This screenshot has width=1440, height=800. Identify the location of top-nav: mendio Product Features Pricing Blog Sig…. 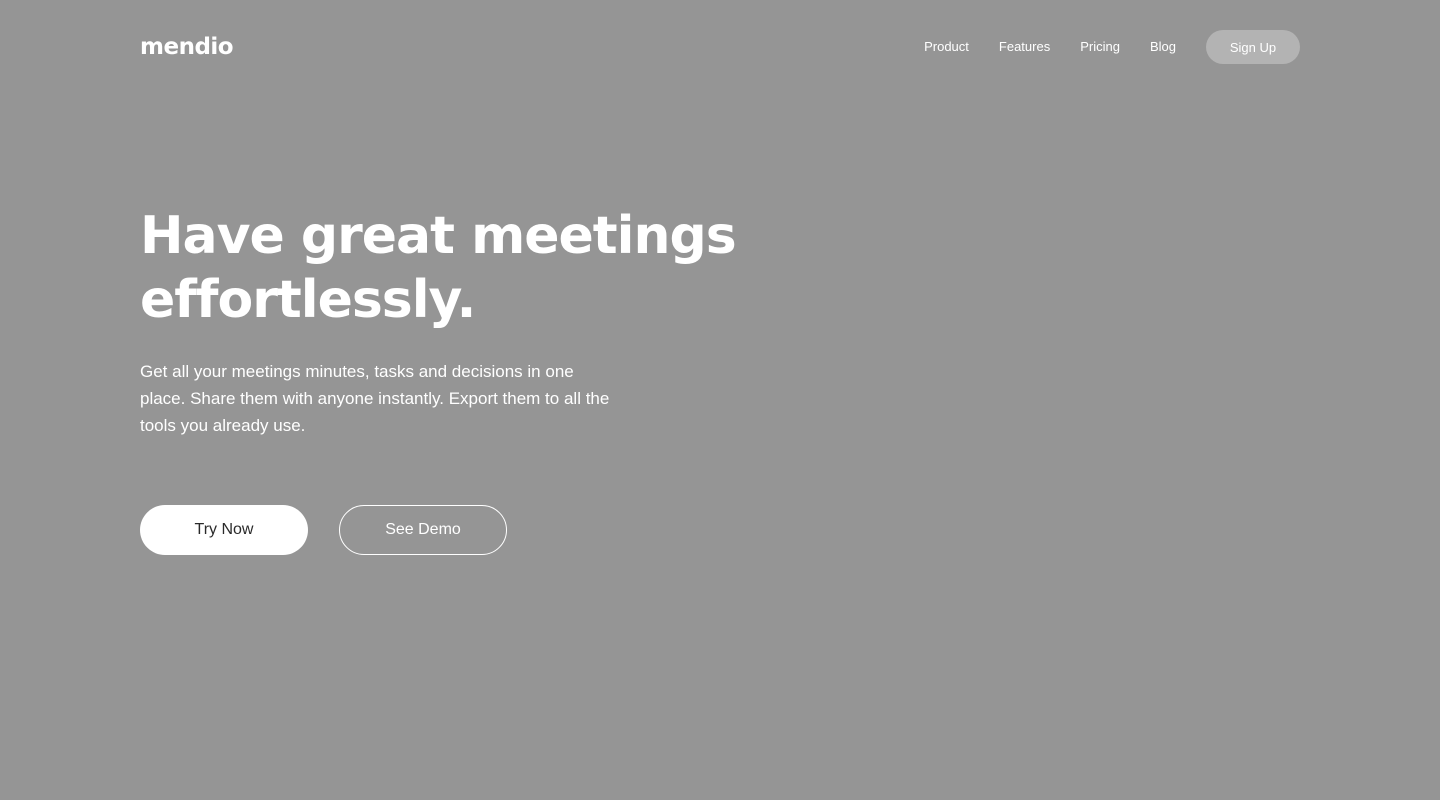
(720, 47).